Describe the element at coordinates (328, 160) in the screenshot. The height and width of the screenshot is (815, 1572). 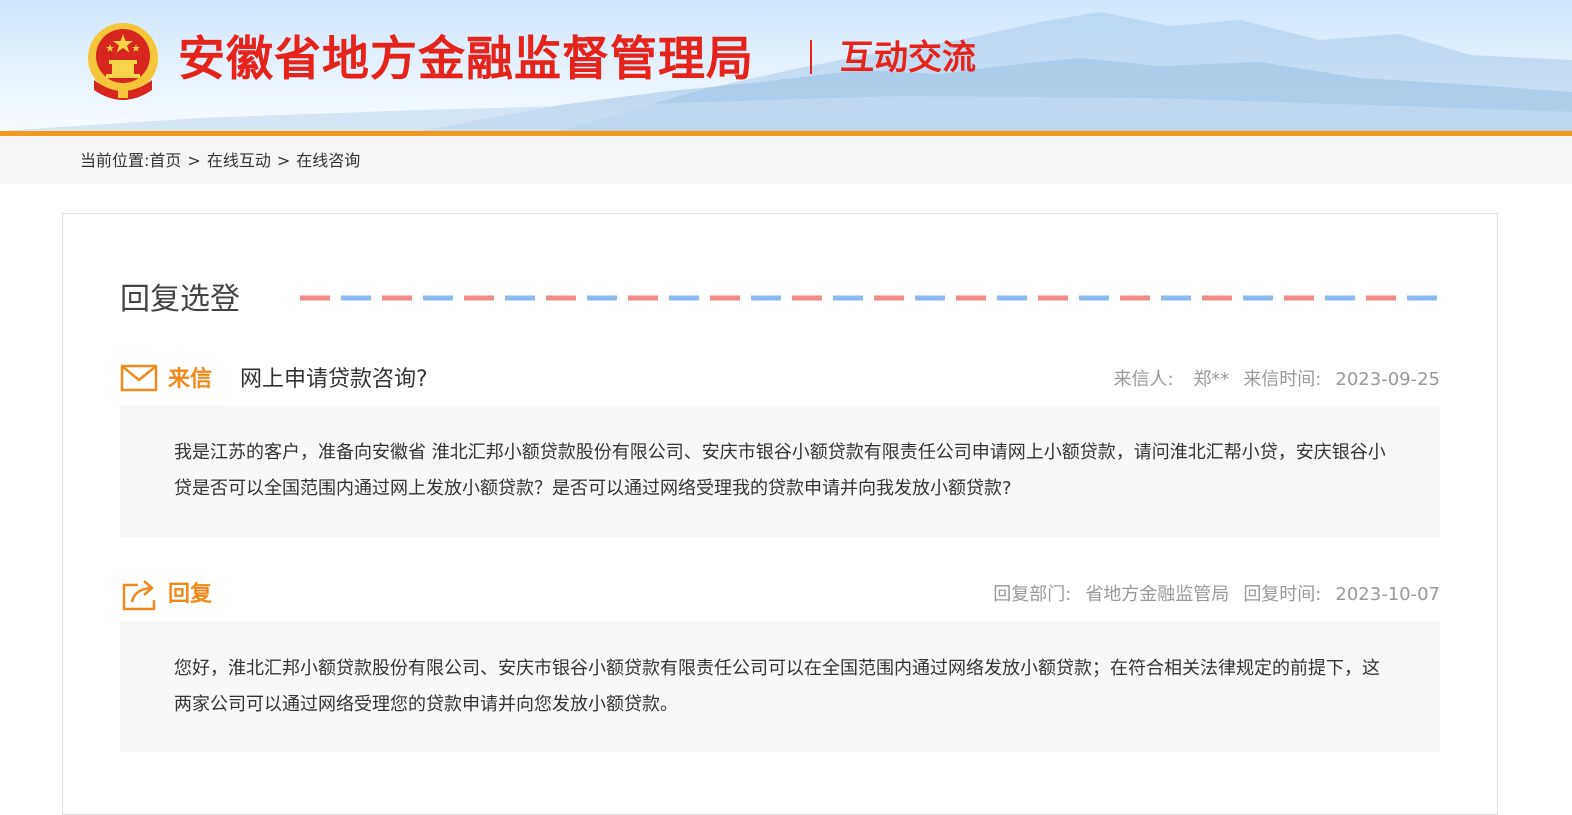
I see `breadcrumb-online-consult-link: 在线咨询` at that location.